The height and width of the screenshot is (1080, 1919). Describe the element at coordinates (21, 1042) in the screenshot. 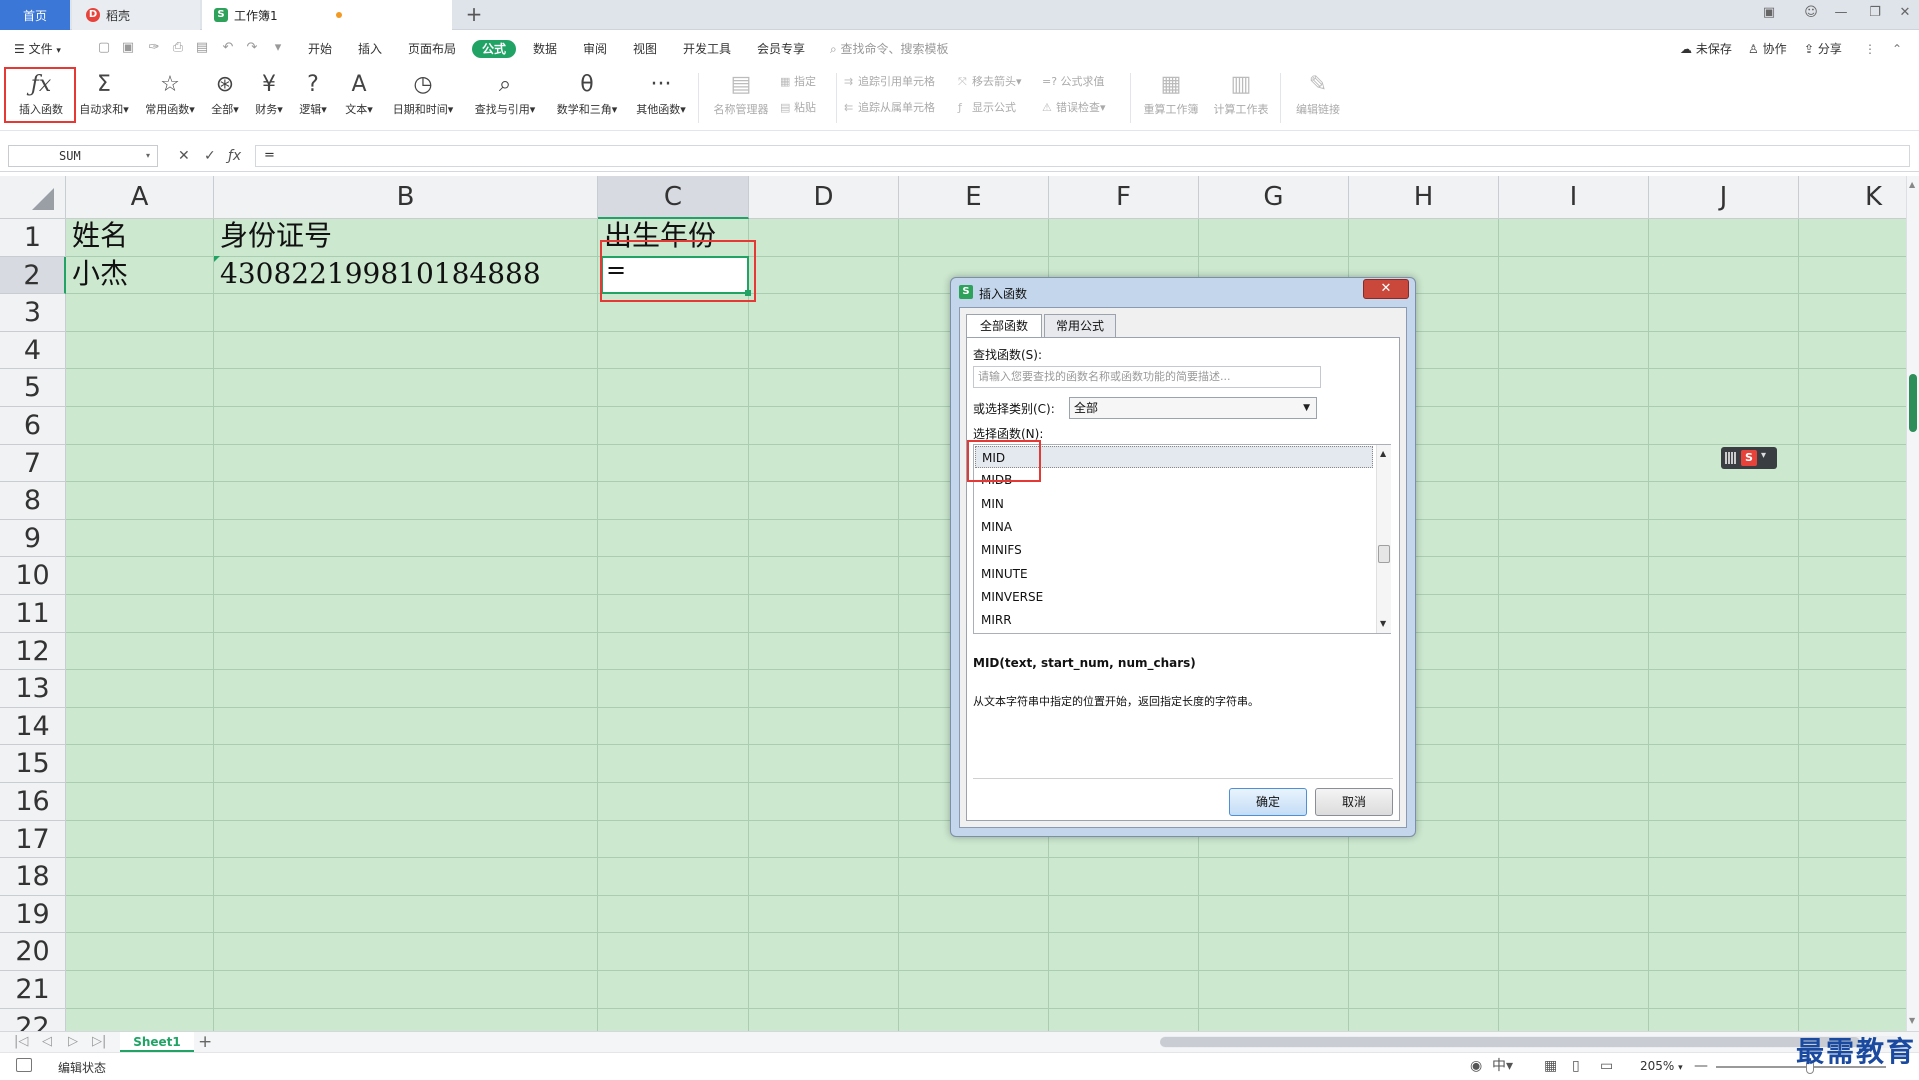

I see `first-sheet-icon: |◁` at that location.